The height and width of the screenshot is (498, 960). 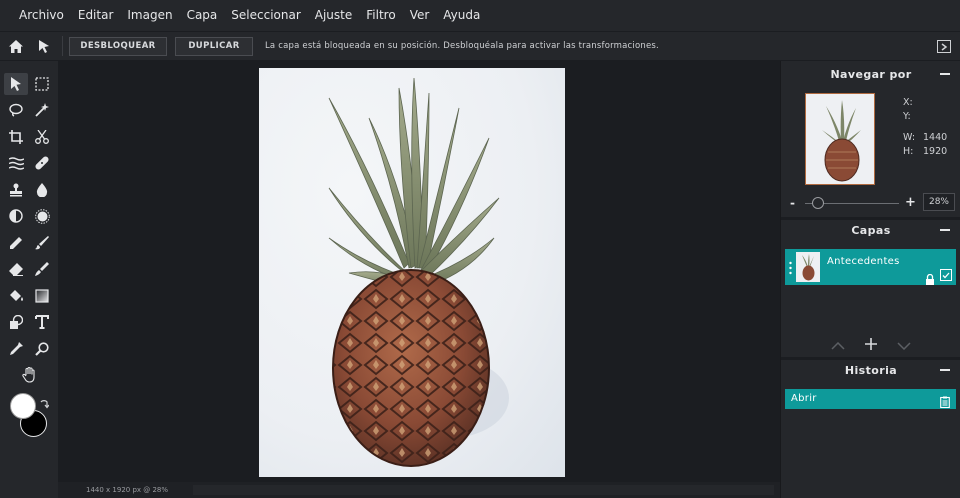 I want to click on layer-actions, so click(x=871, y=344).